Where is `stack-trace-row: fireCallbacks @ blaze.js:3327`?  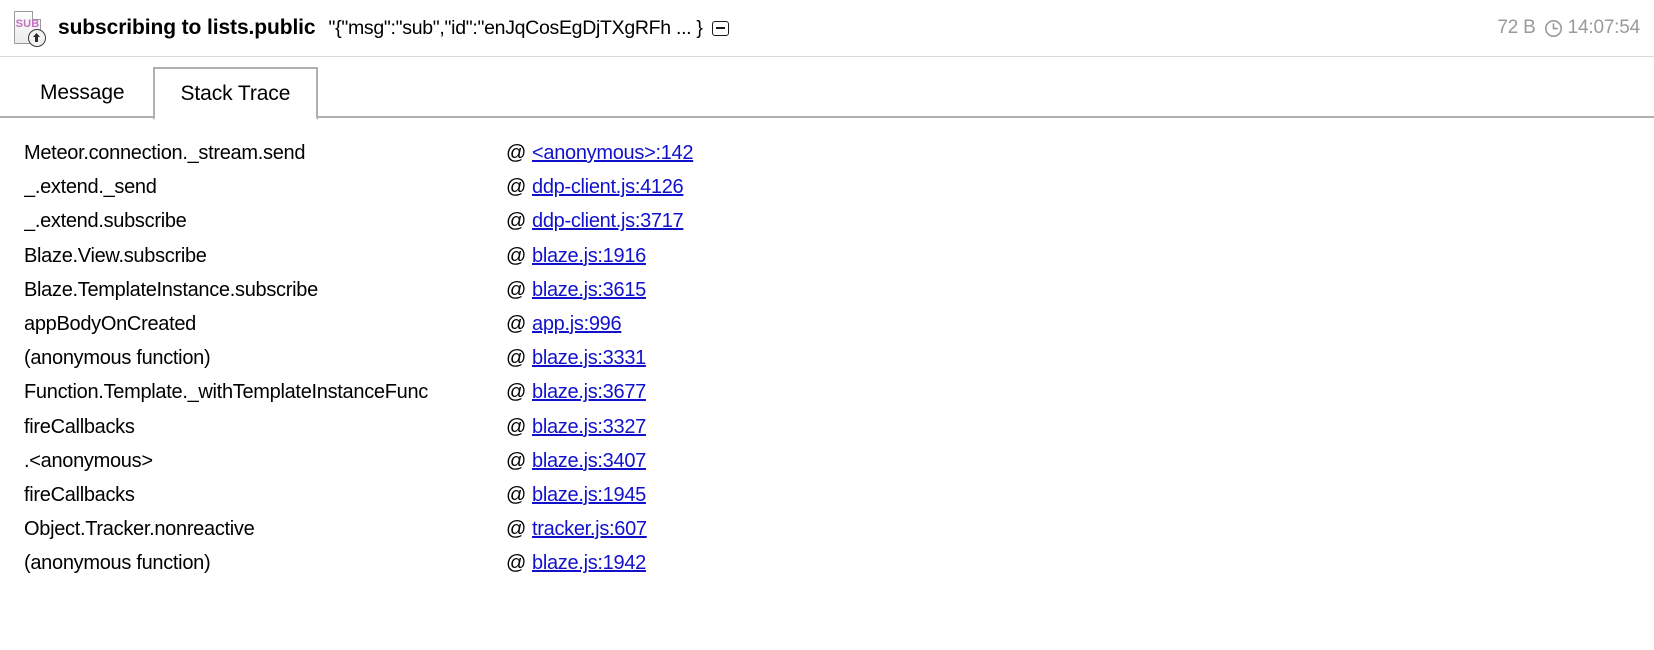
stack-trace-row: fireCallbacks @ blaze.js:3327 is located at coordinates (839, 427).